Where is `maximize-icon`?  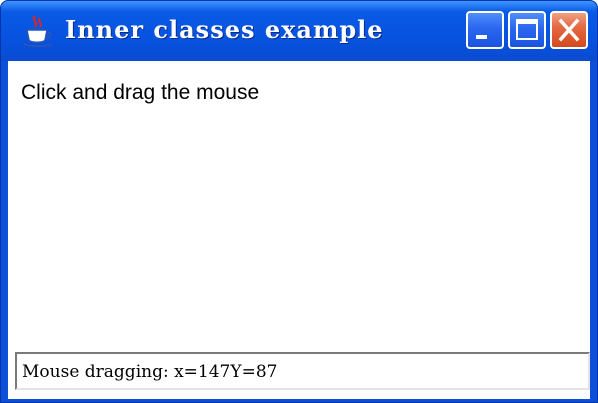
maximize-icon is located at coordinates (527, 29).